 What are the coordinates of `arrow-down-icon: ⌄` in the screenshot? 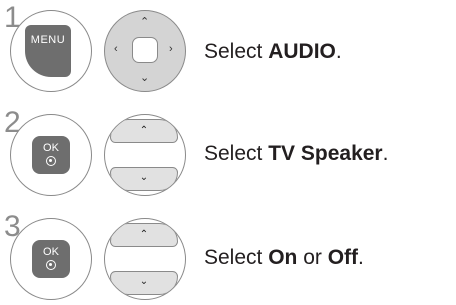 It's located at (145, 78).